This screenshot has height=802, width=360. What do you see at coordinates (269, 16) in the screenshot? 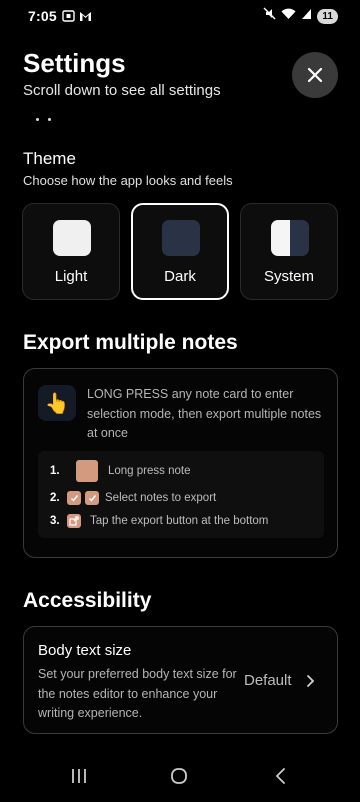
I see `mute-icon` at bounding box center [269, 16].